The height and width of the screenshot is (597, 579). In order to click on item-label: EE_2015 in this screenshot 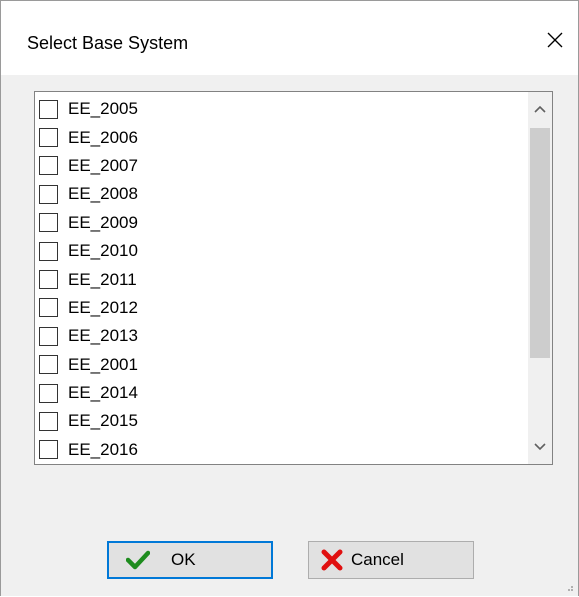, I will do `click(103, 421)`.